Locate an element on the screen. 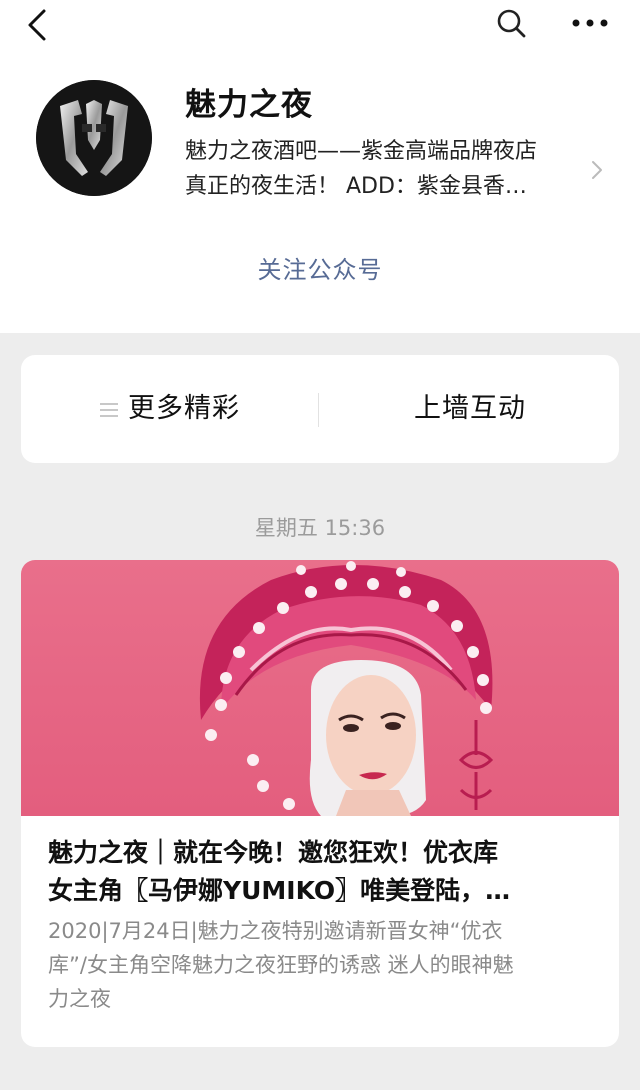  article-summary-line: 库”/女主角空降魅力之夜狂野的诱惑 迷人的眼神魅 is located at coordinates (281, 965).